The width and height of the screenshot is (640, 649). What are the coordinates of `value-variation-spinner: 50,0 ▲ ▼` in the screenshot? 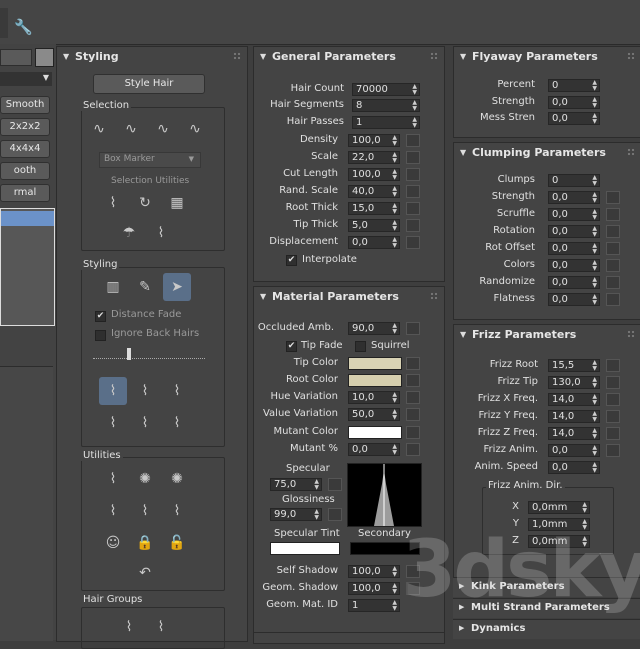 It's located at (374, 414).